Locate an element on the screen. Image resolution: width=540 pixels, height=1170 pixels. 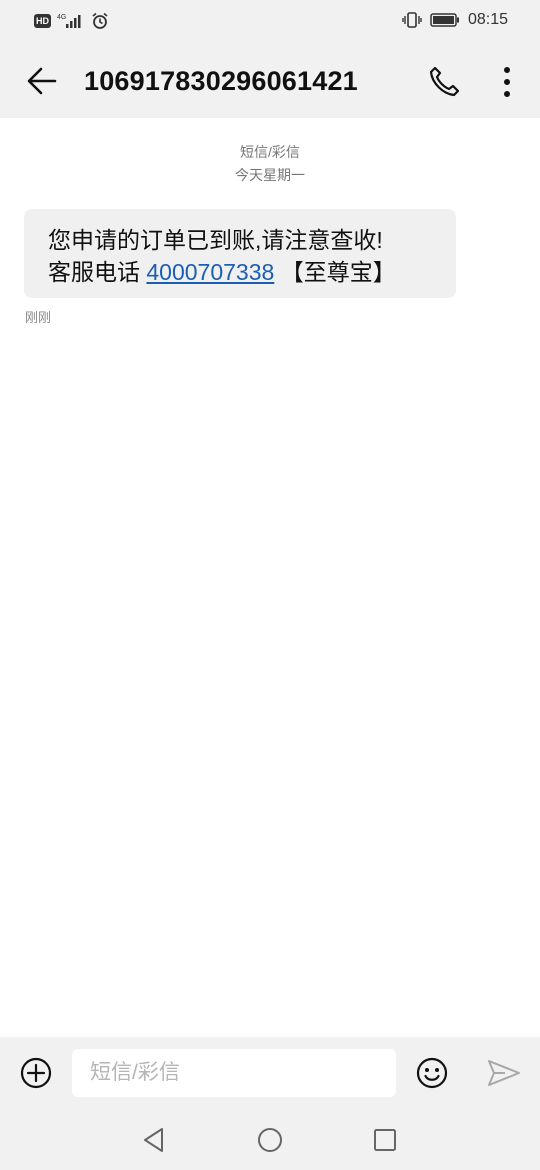
clock: 08:15 is located at coordinates (487, 19).